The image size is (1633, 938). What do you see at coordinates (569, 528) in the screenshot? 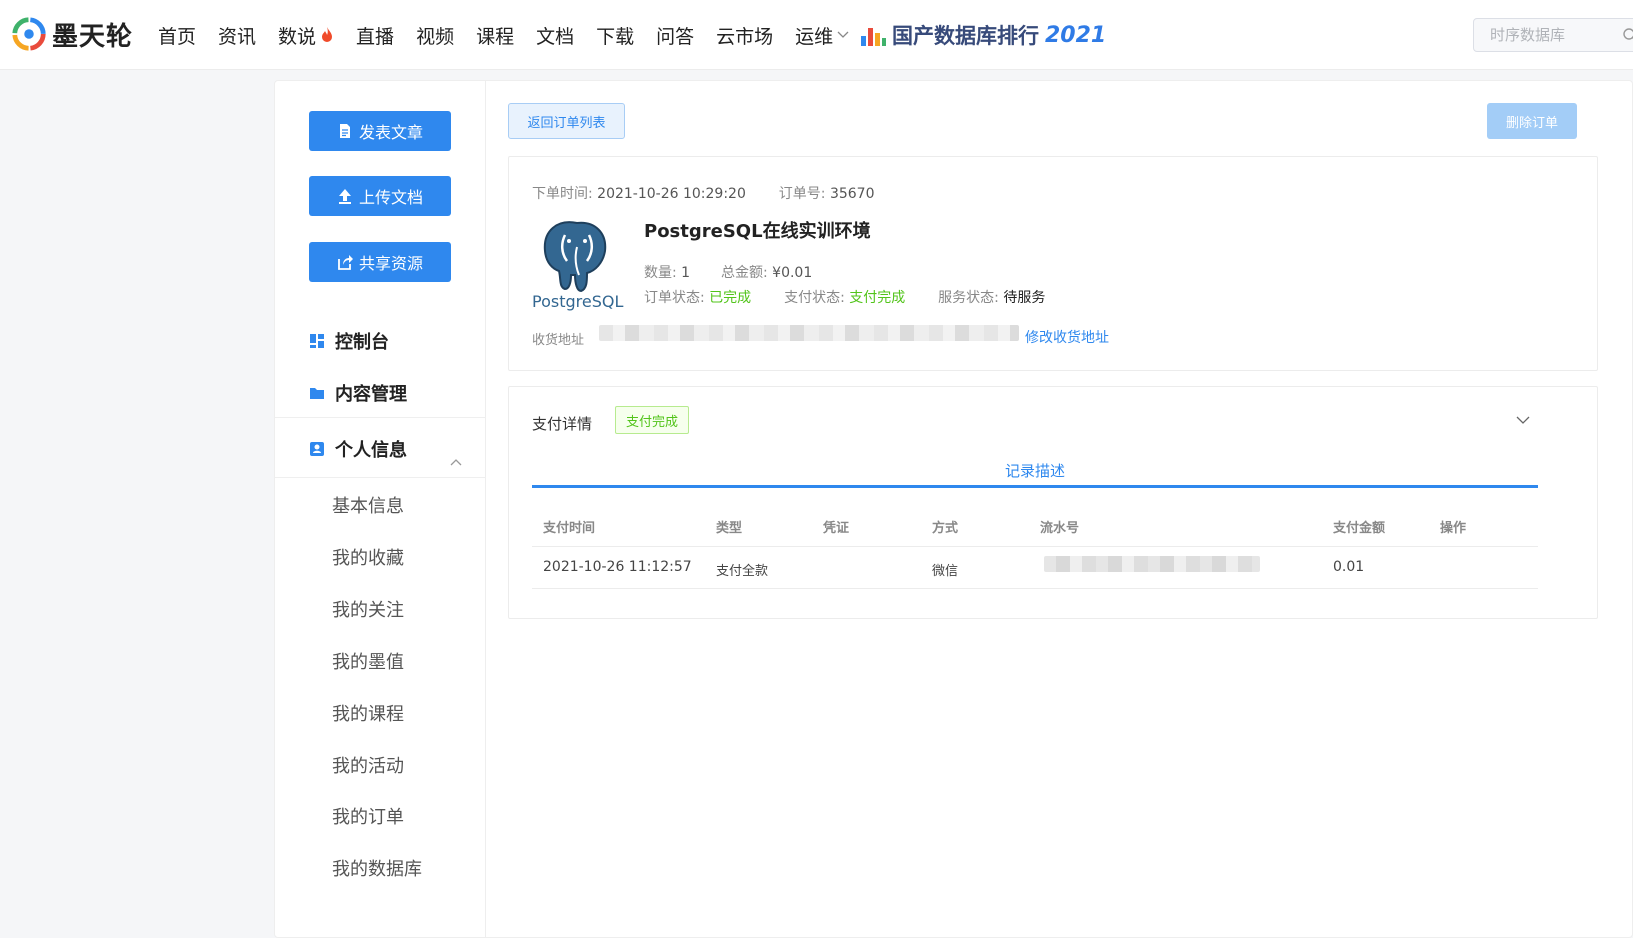
I see `column-header: 支付时间` at bounding box center [569, 528].